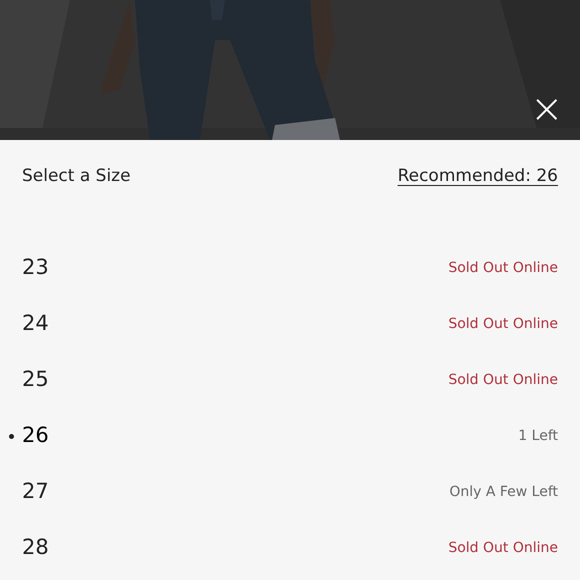  What do you see at coordinates (29, 548) in the screenshot?
I see `size-option: 28` at bounding box center [29, 548].